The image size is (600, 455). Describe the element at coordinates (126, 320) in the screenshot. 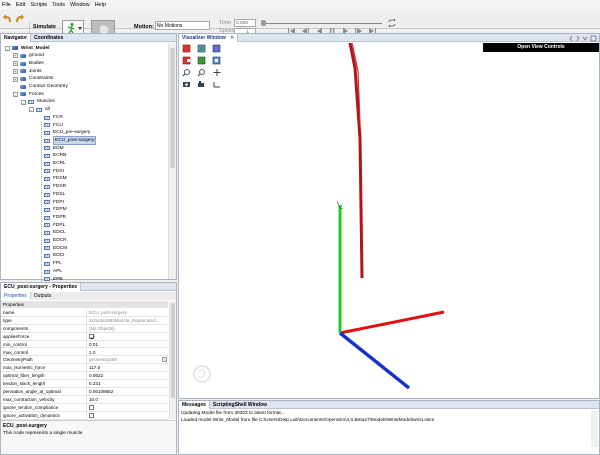

I see `property-value: Schutte1993Muscle_Deprecated` at that location.